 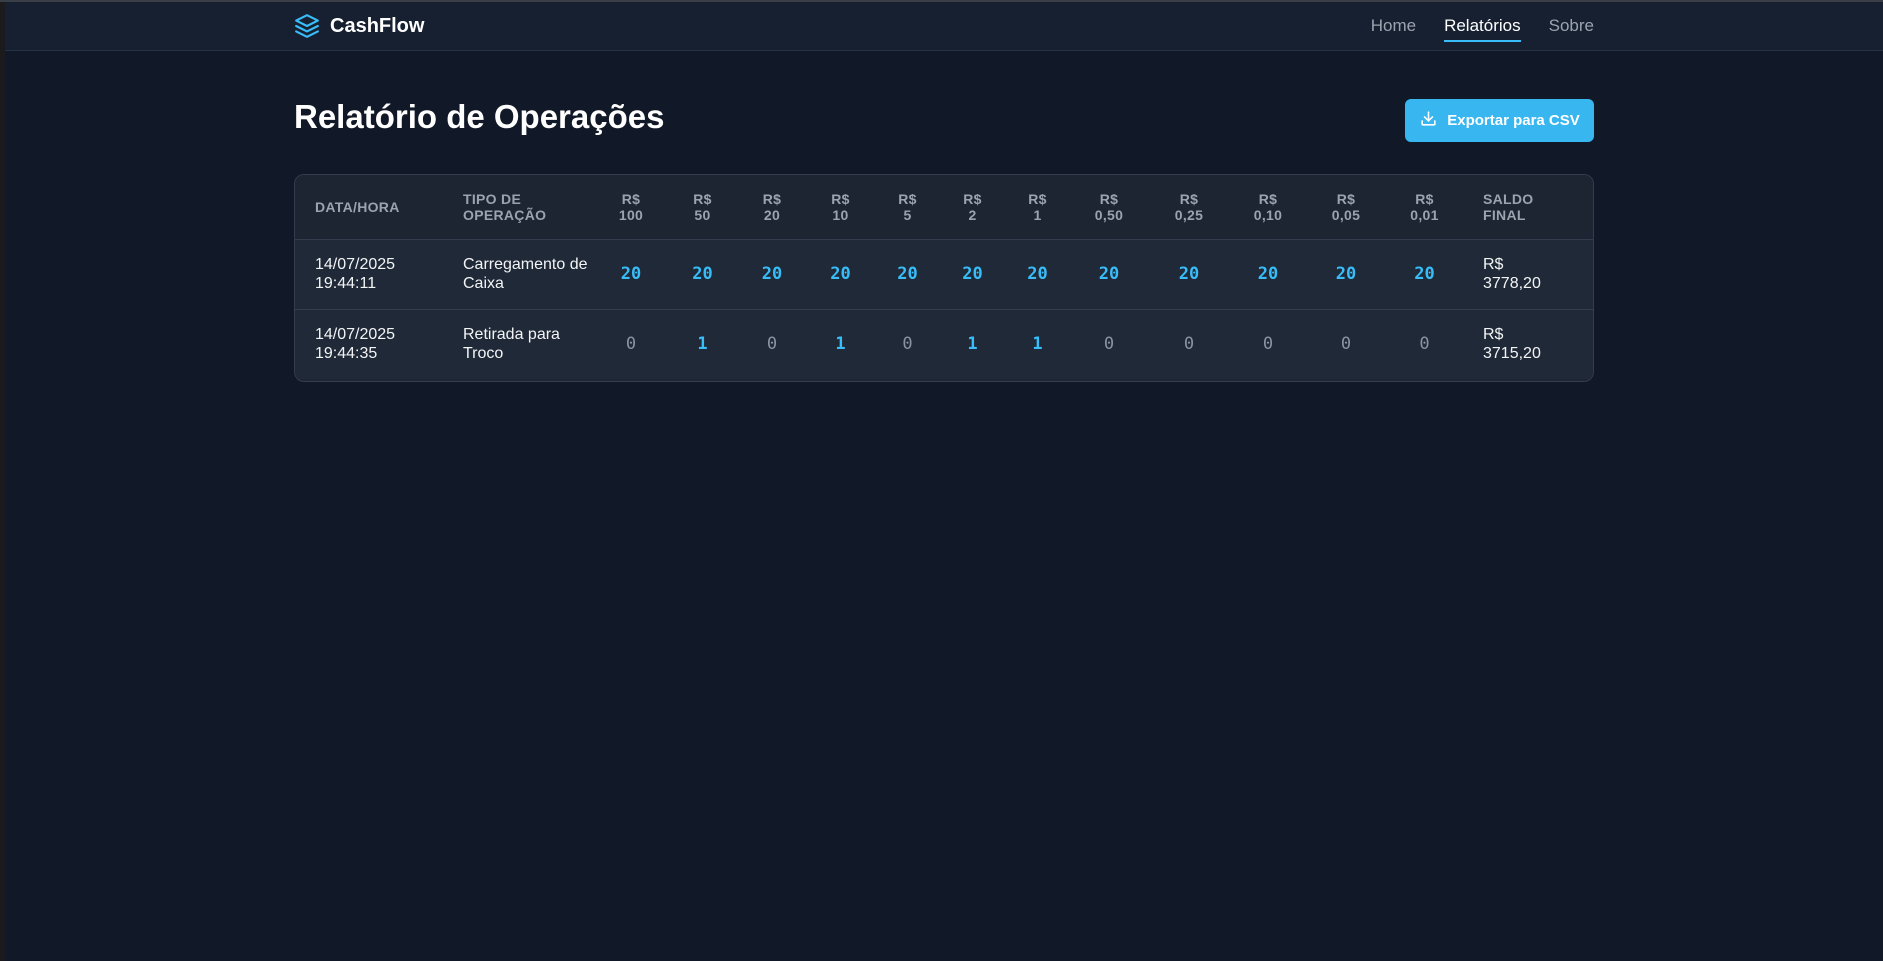 I want to click on header-denomination: R$ 10, so click(x=840, y=207).